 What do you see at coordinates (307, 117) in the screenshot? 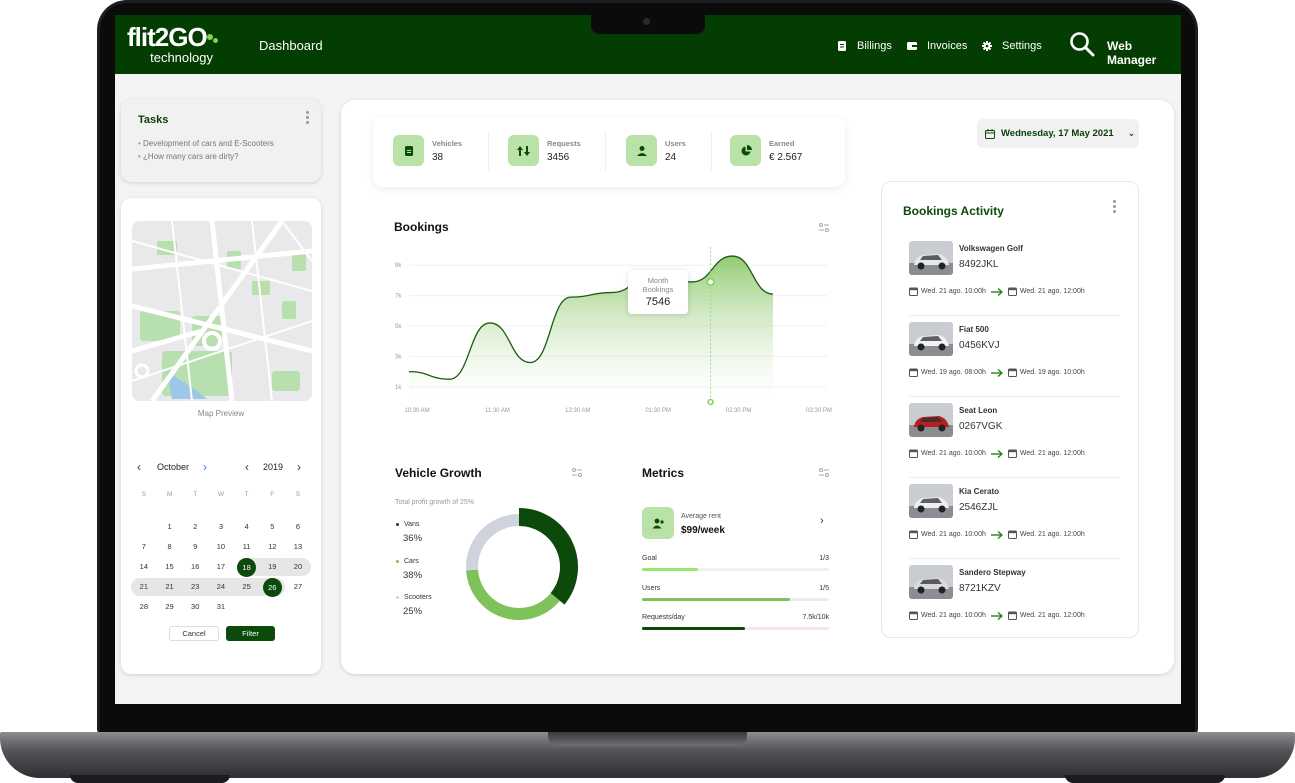
I see `tasks-more-icon` at bounding box center [307, 117].